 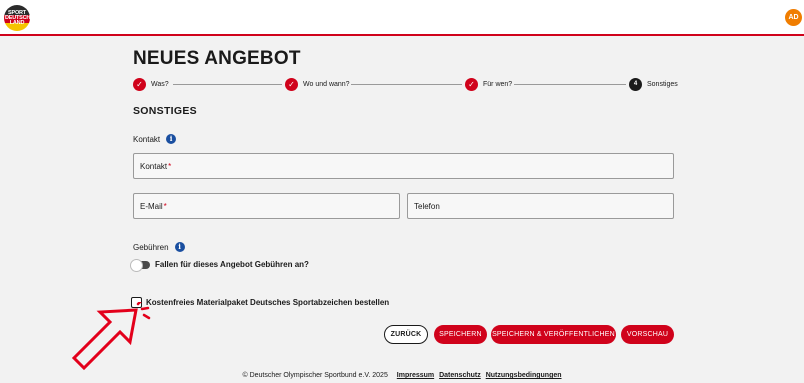 What do you see at coordinates (17, 18) in the screenshot?
I see `sportdeutschland-logo: SPORT DEUTSCH LAND` at bounding box center [17, 18].